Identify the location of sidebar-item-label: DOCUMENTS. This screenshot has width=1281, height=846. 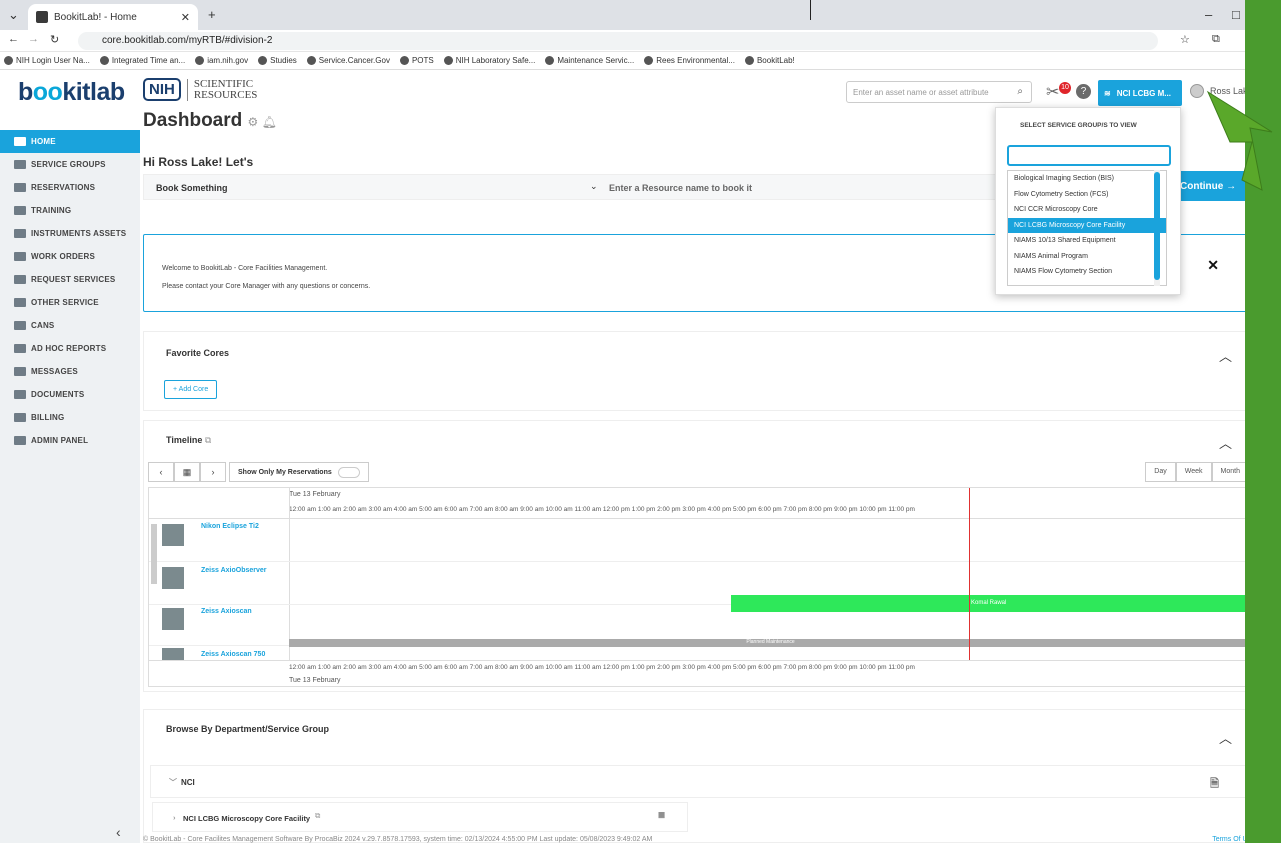
(58, 394).